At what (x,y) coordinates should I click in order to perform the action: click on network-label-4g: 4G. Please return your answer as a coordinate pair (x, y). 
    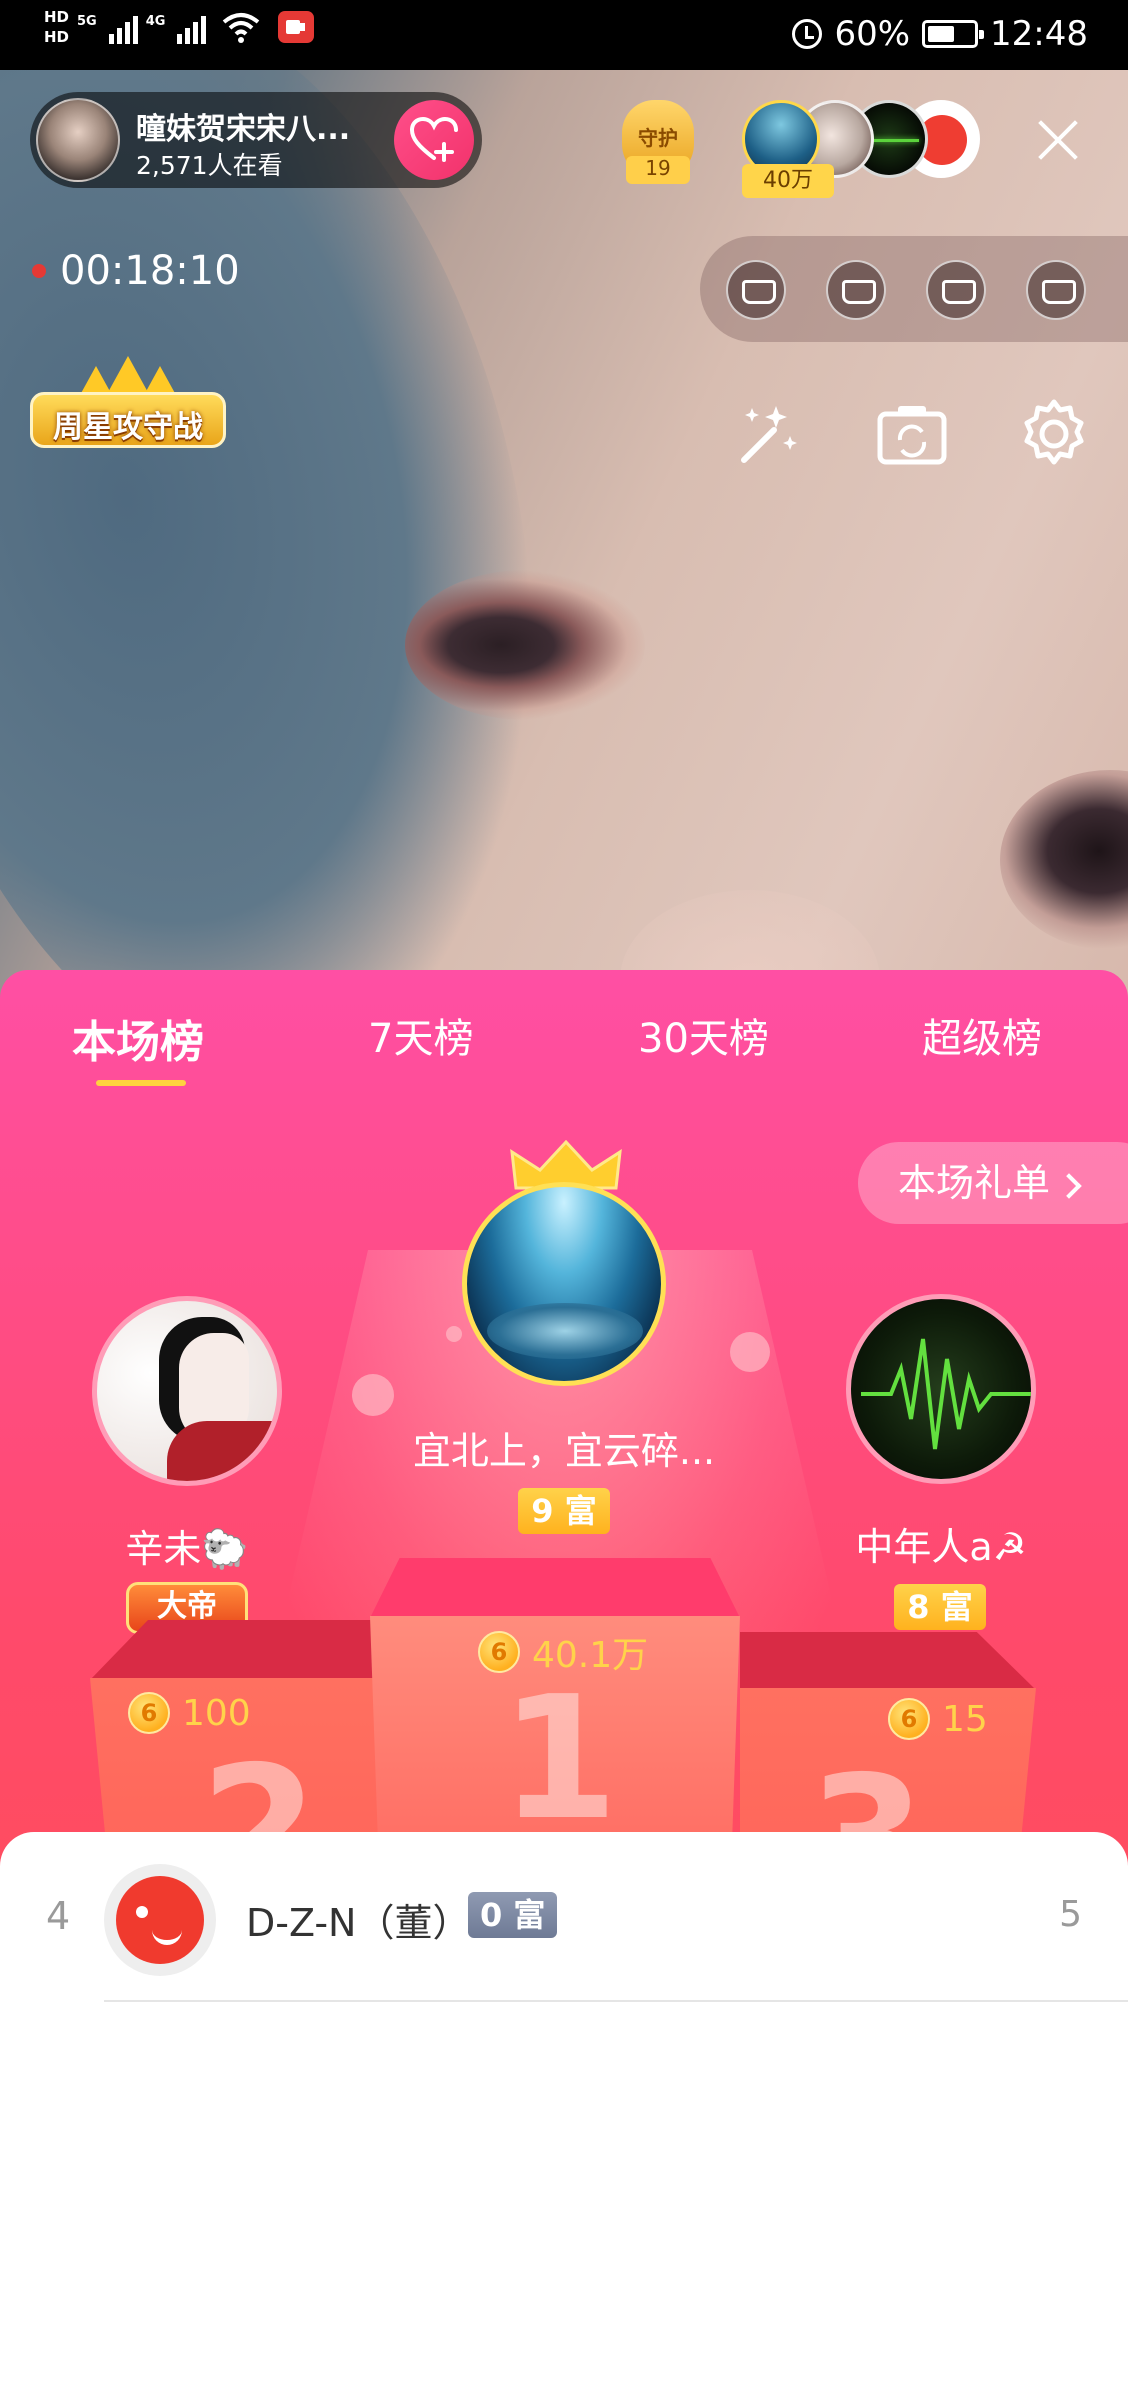
    Looking at the image, I should click on (155, 21).